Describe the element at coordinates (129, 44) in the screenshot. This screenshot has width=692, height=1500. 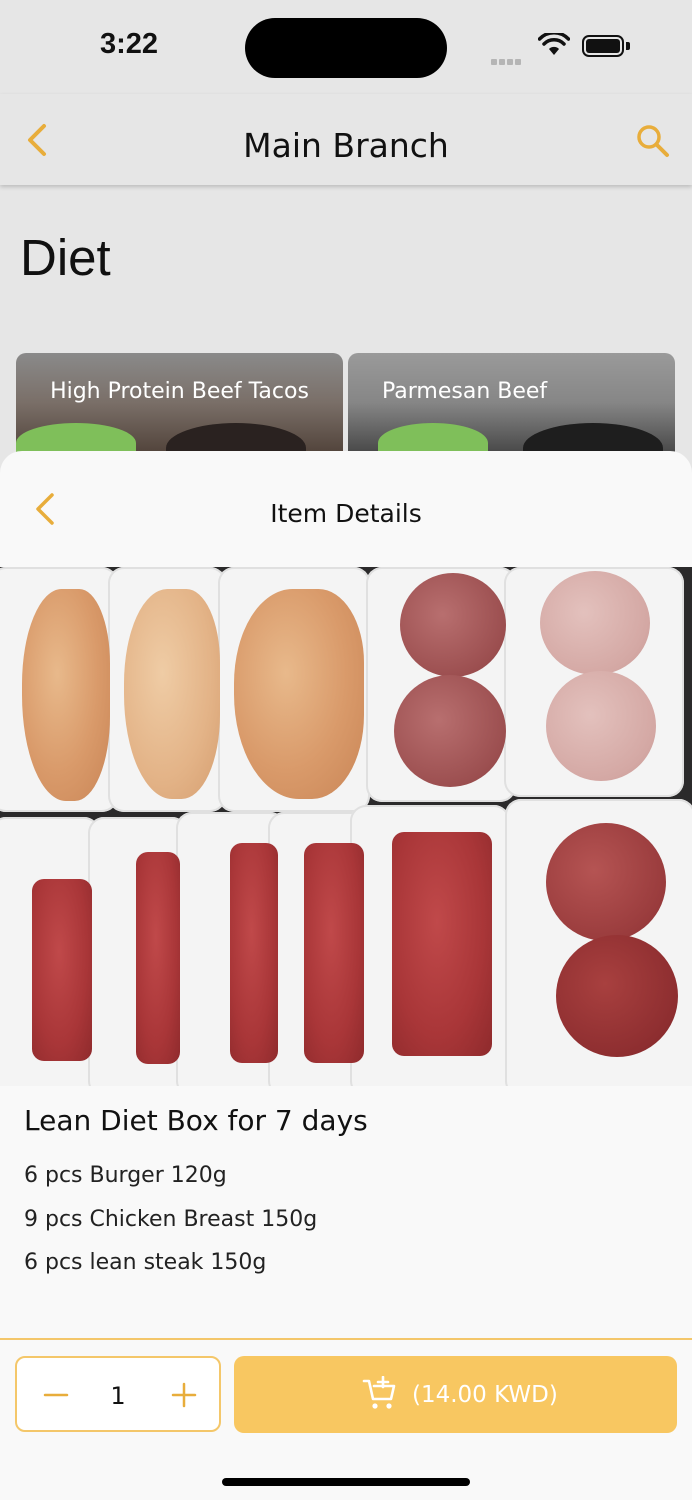
I see `status-time: 3:22` at that location.